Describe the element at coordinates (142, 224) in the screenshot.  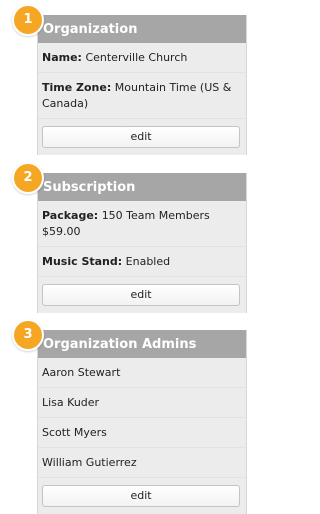
I see `subscription-package-row: Package: 150 Team Members $59.00` at that location.